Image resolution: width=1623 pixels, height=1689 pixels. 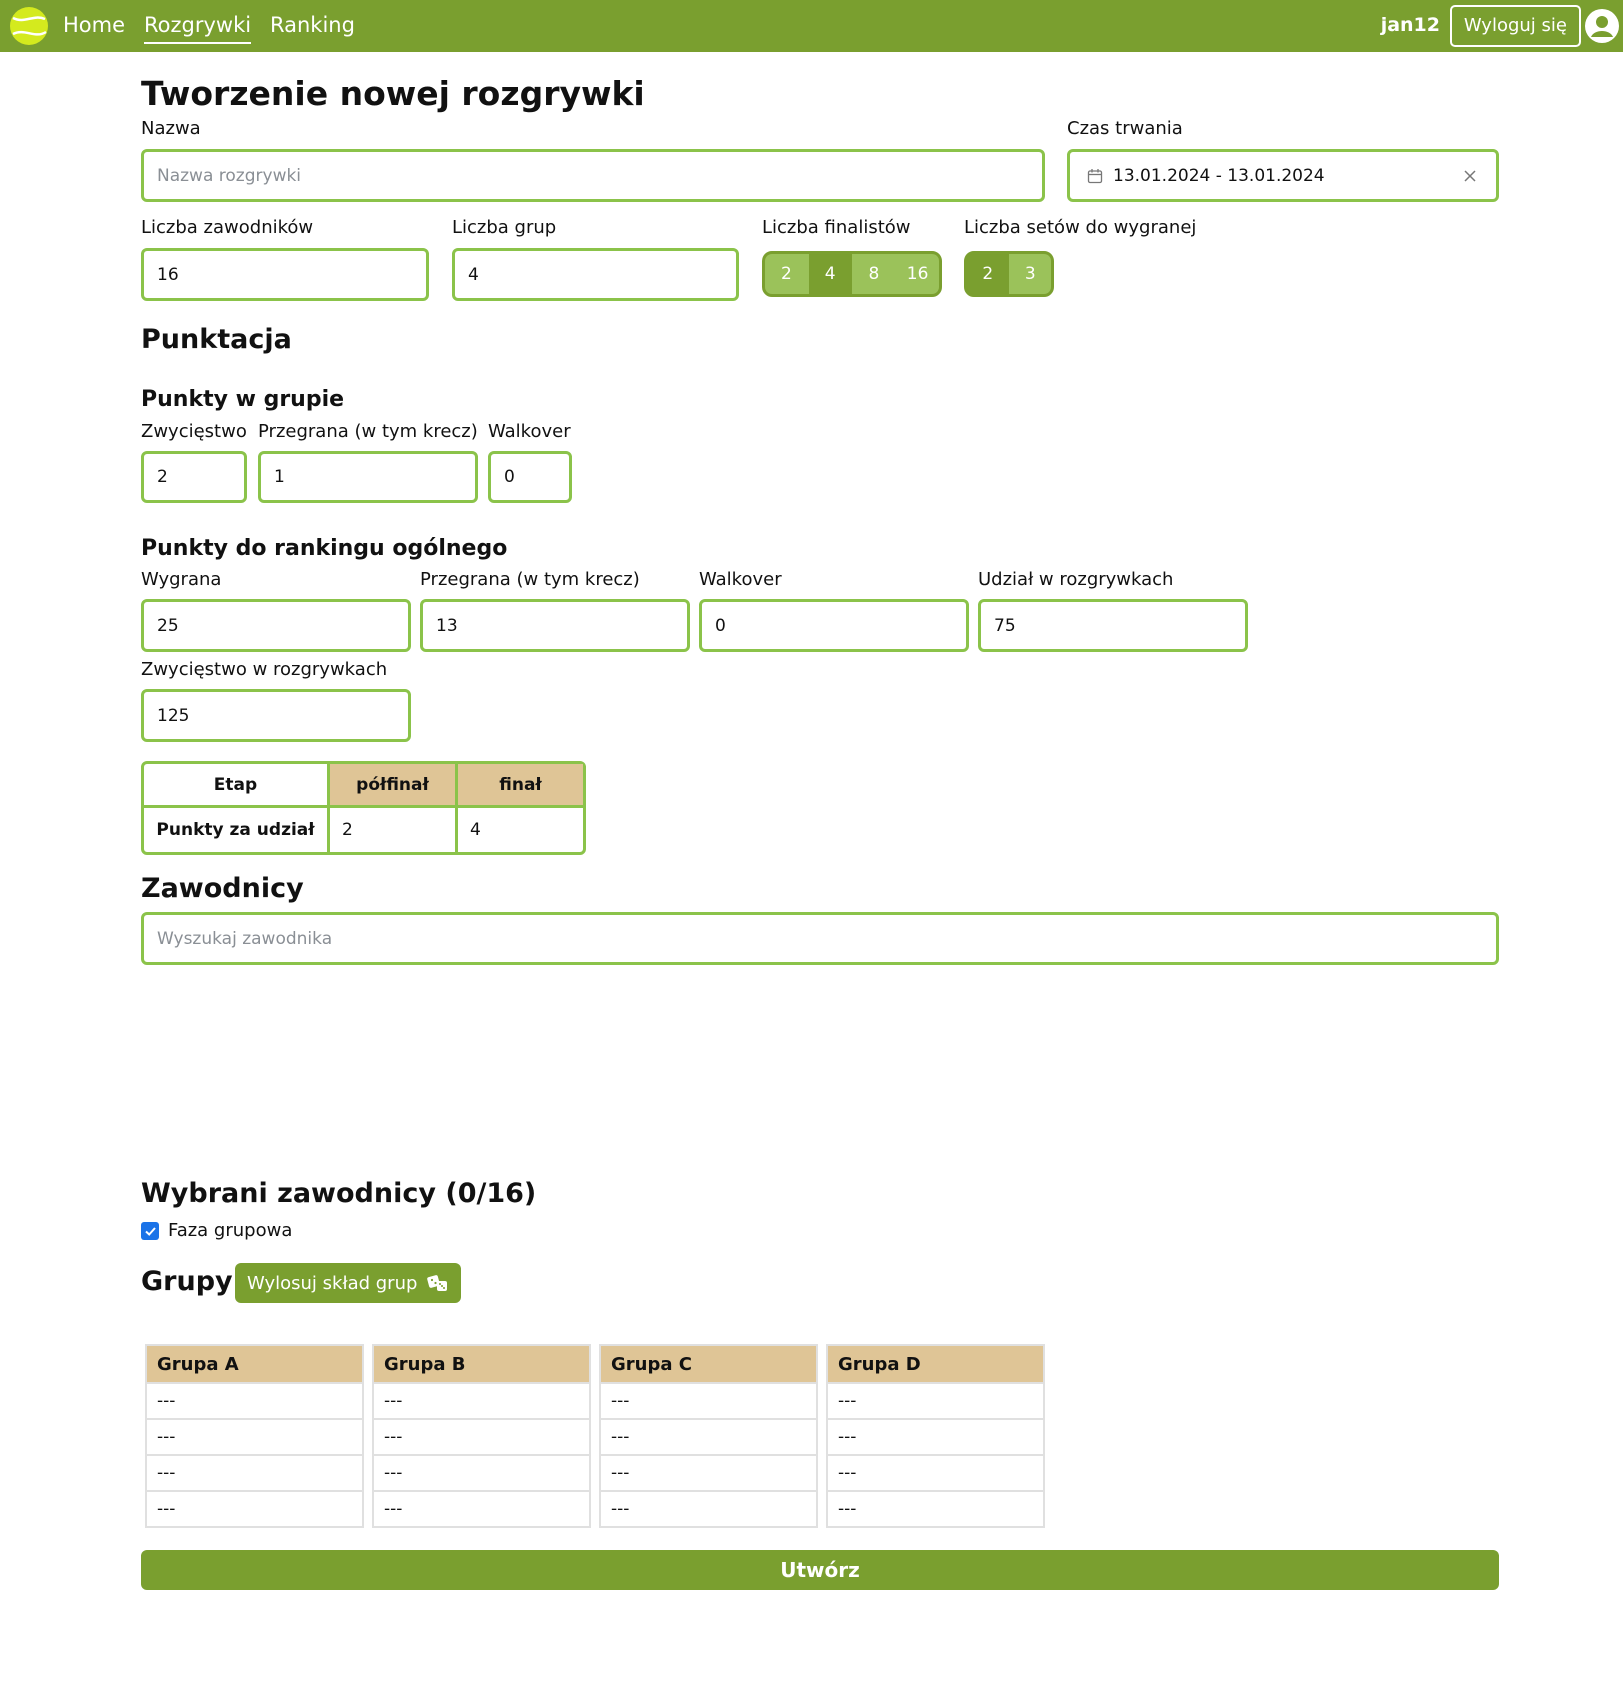 I want to click on tournament-win-input: 125, so click(x=276, y=715).